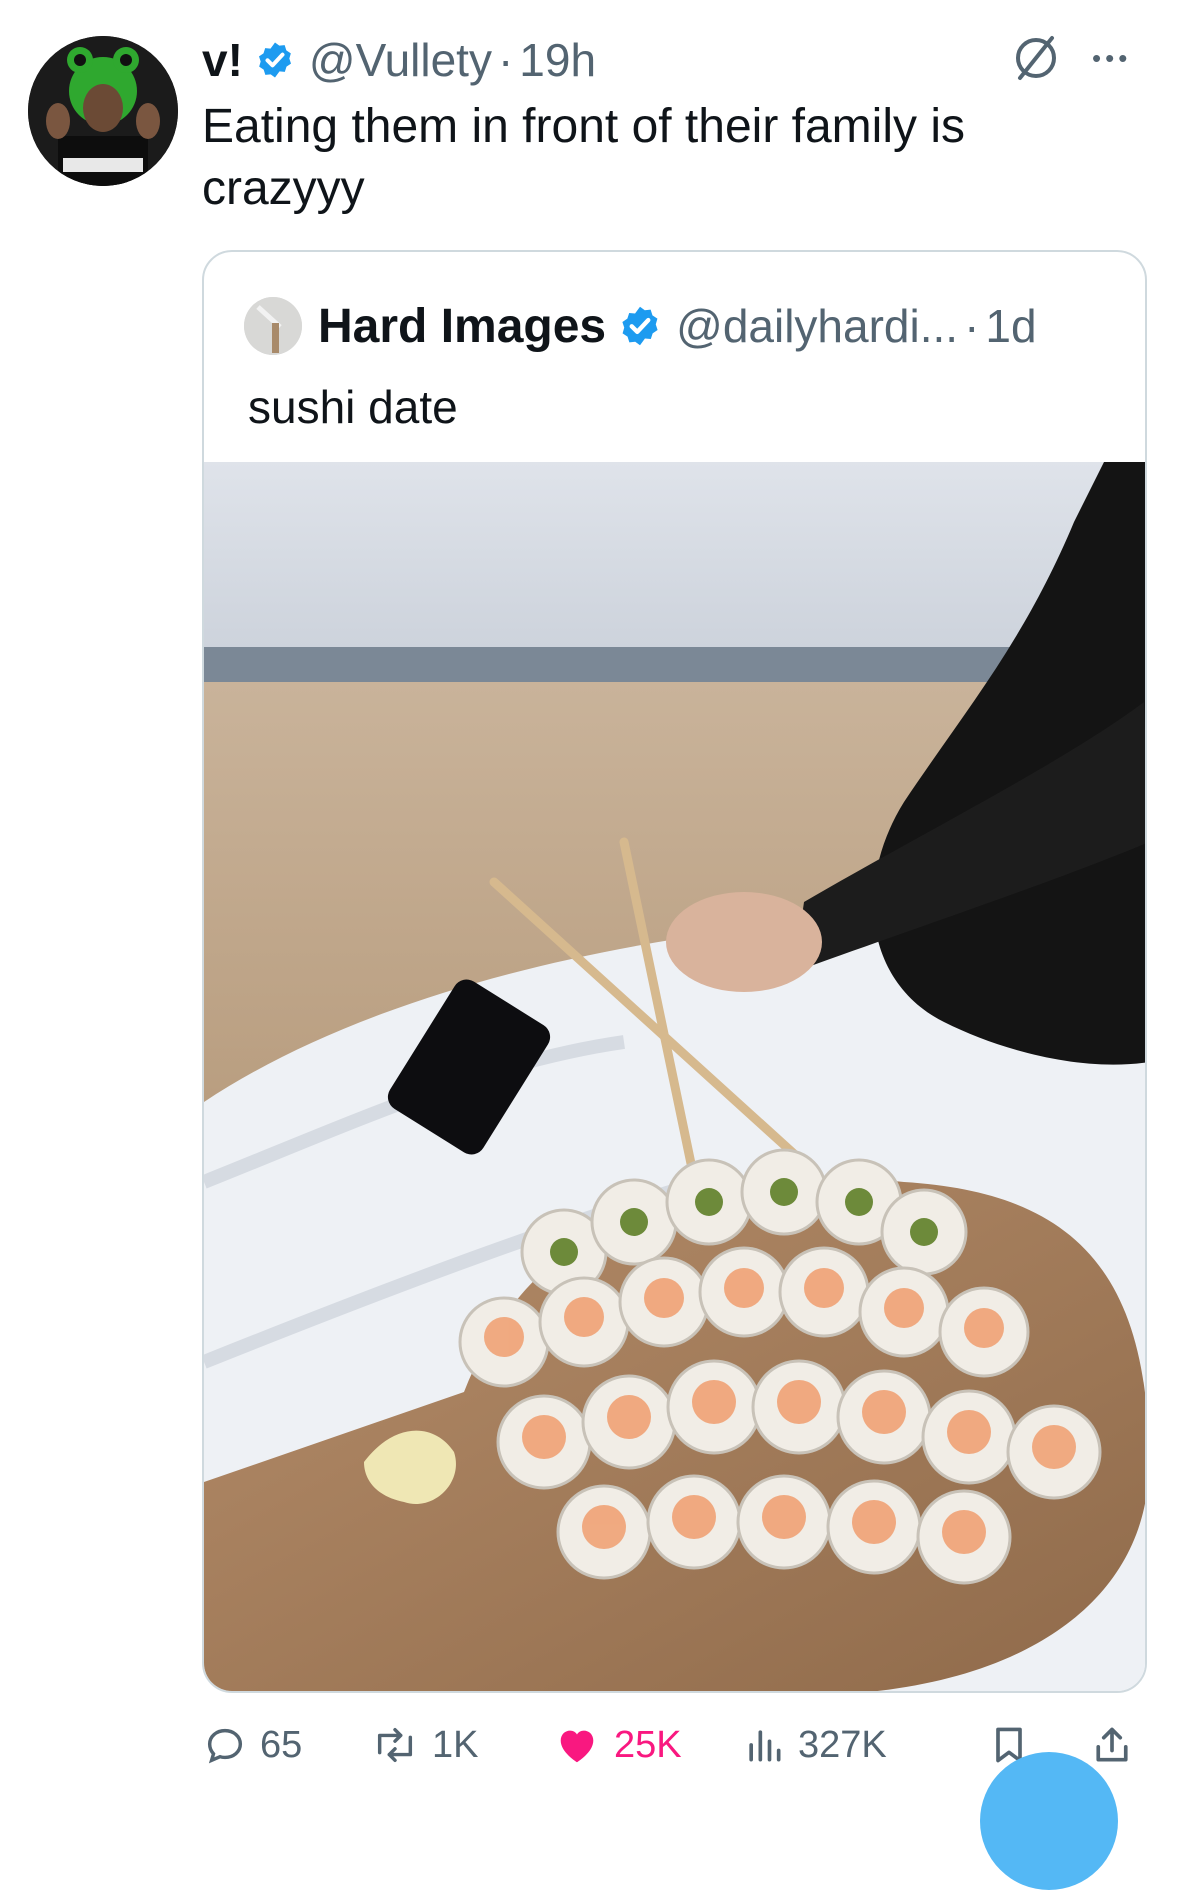 This screenshot has height=1890, width=1179. I want to click on share-icon, so click(1112, 1744).